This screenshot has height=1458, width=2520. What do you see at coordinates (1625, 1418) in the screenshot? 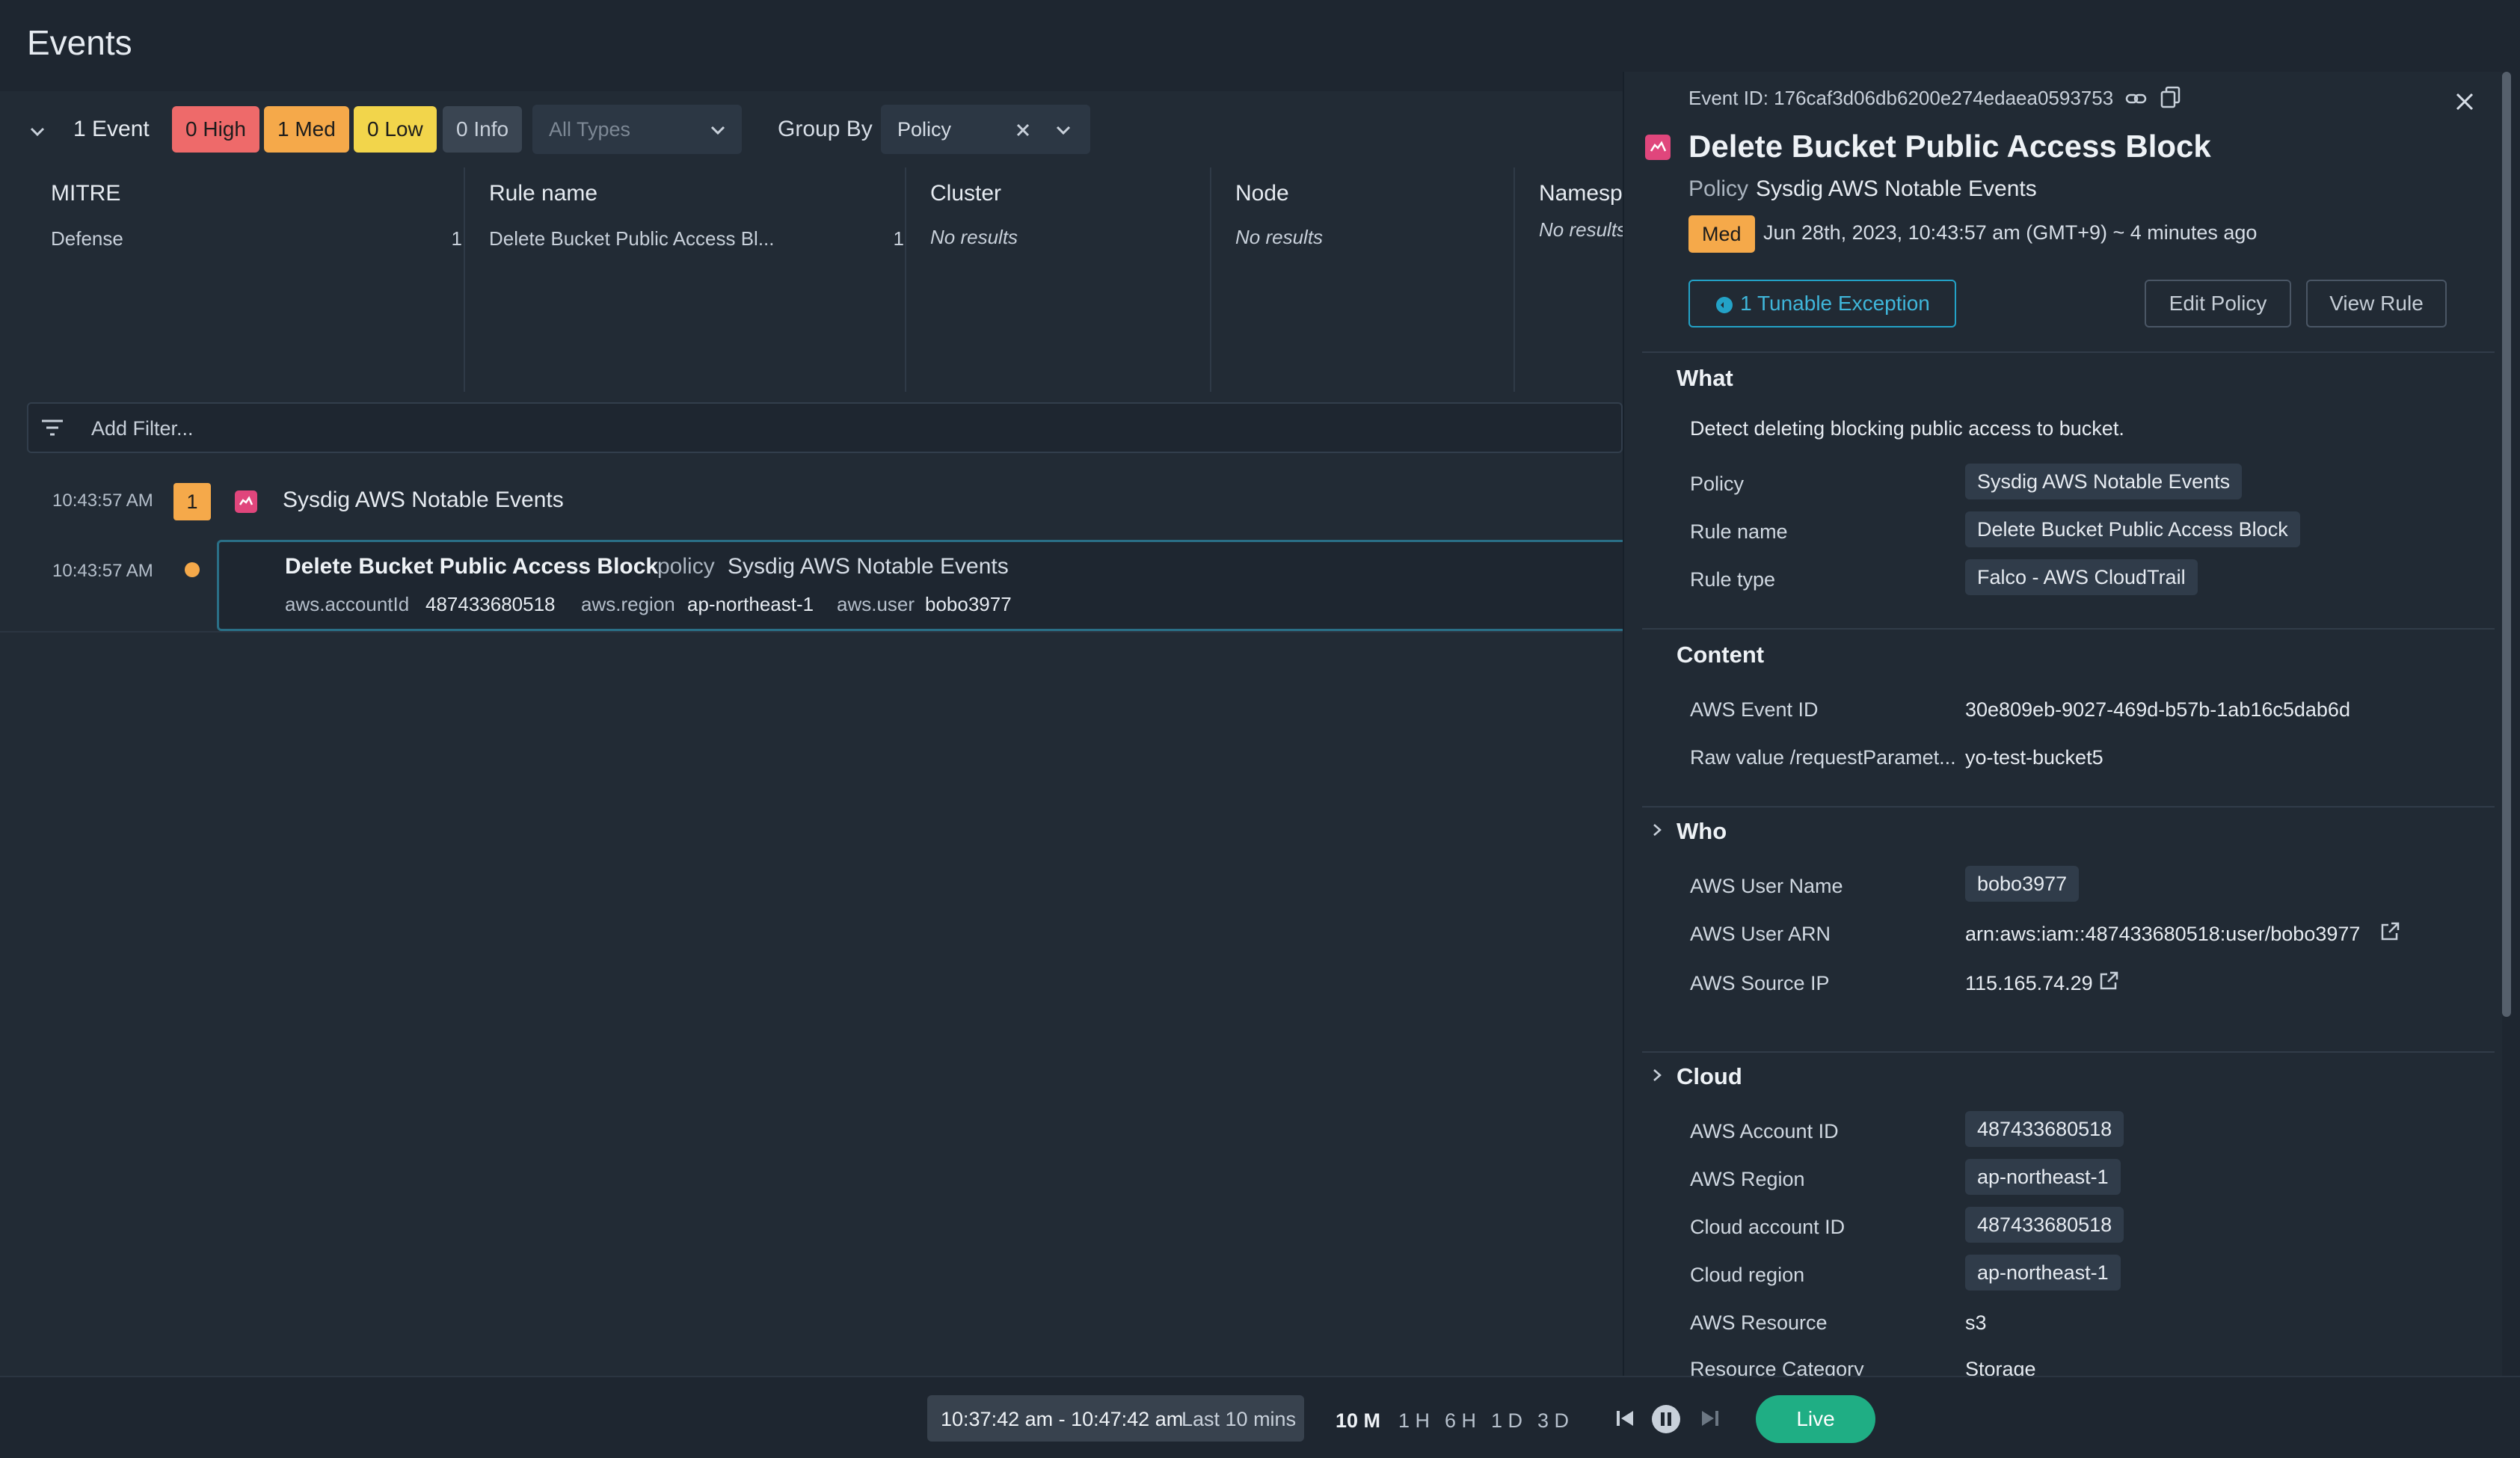
I see `skip-back-icon` at bounding box center [1625, 1418].